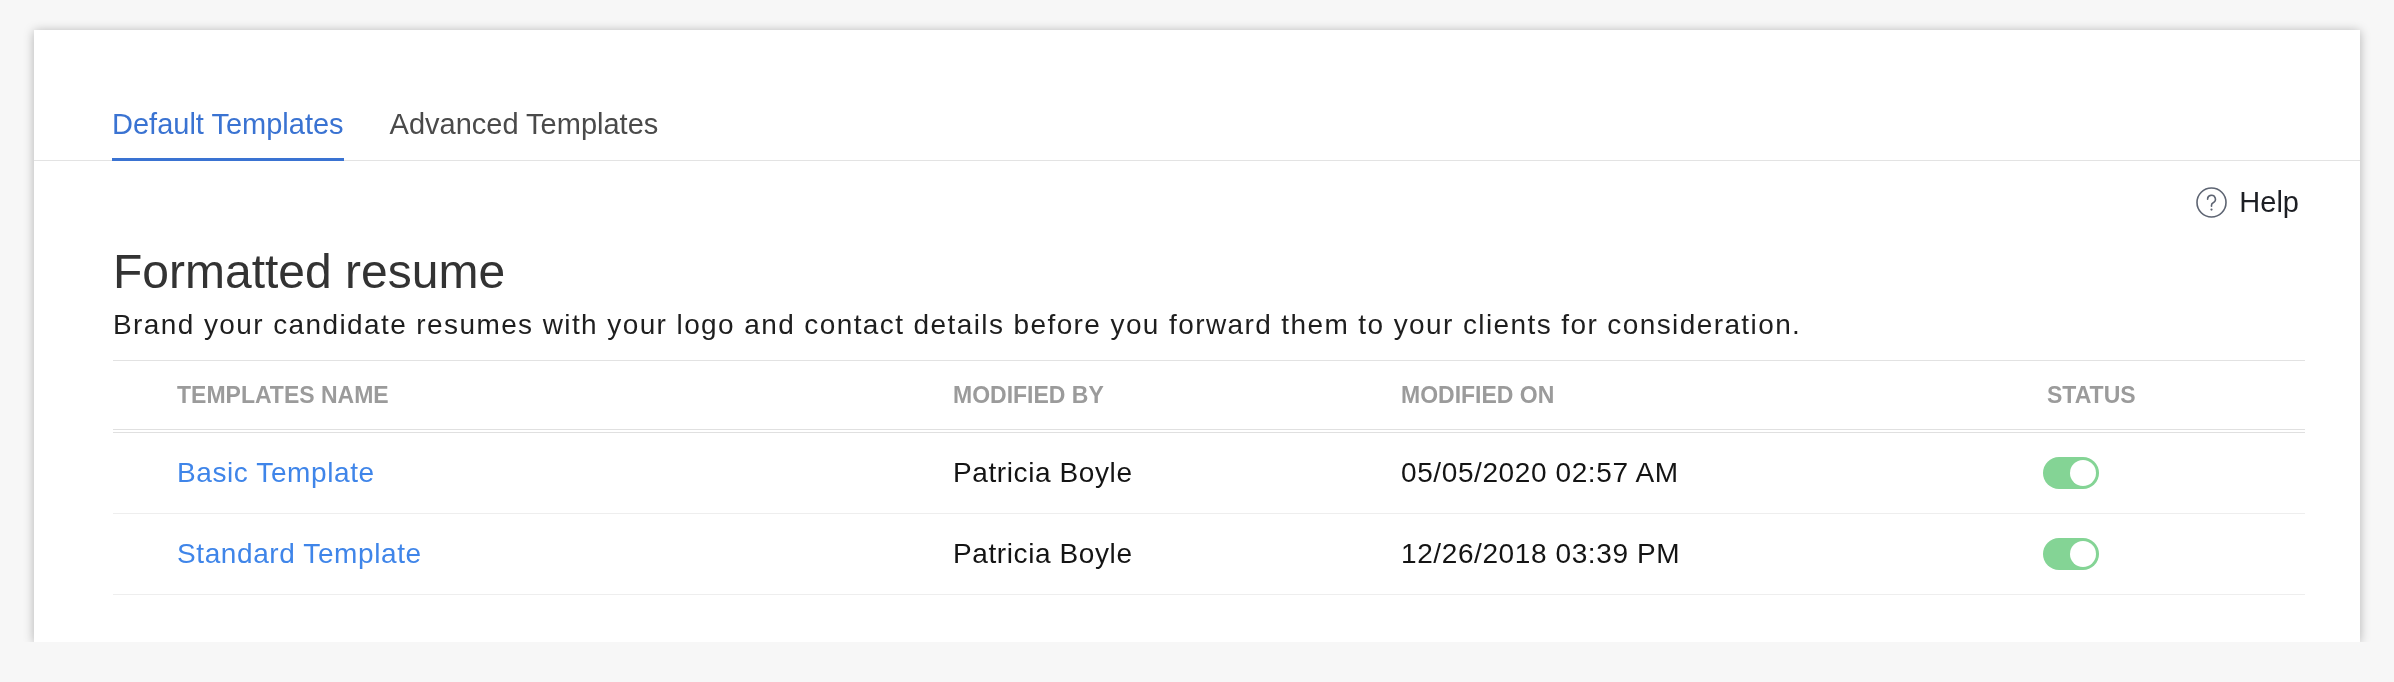  What do you see at coordinates (1541, 554) in the screenshot?
I see `table-cell: 12/26/2018 03:39 PM` at bounding box center [1541, 554].